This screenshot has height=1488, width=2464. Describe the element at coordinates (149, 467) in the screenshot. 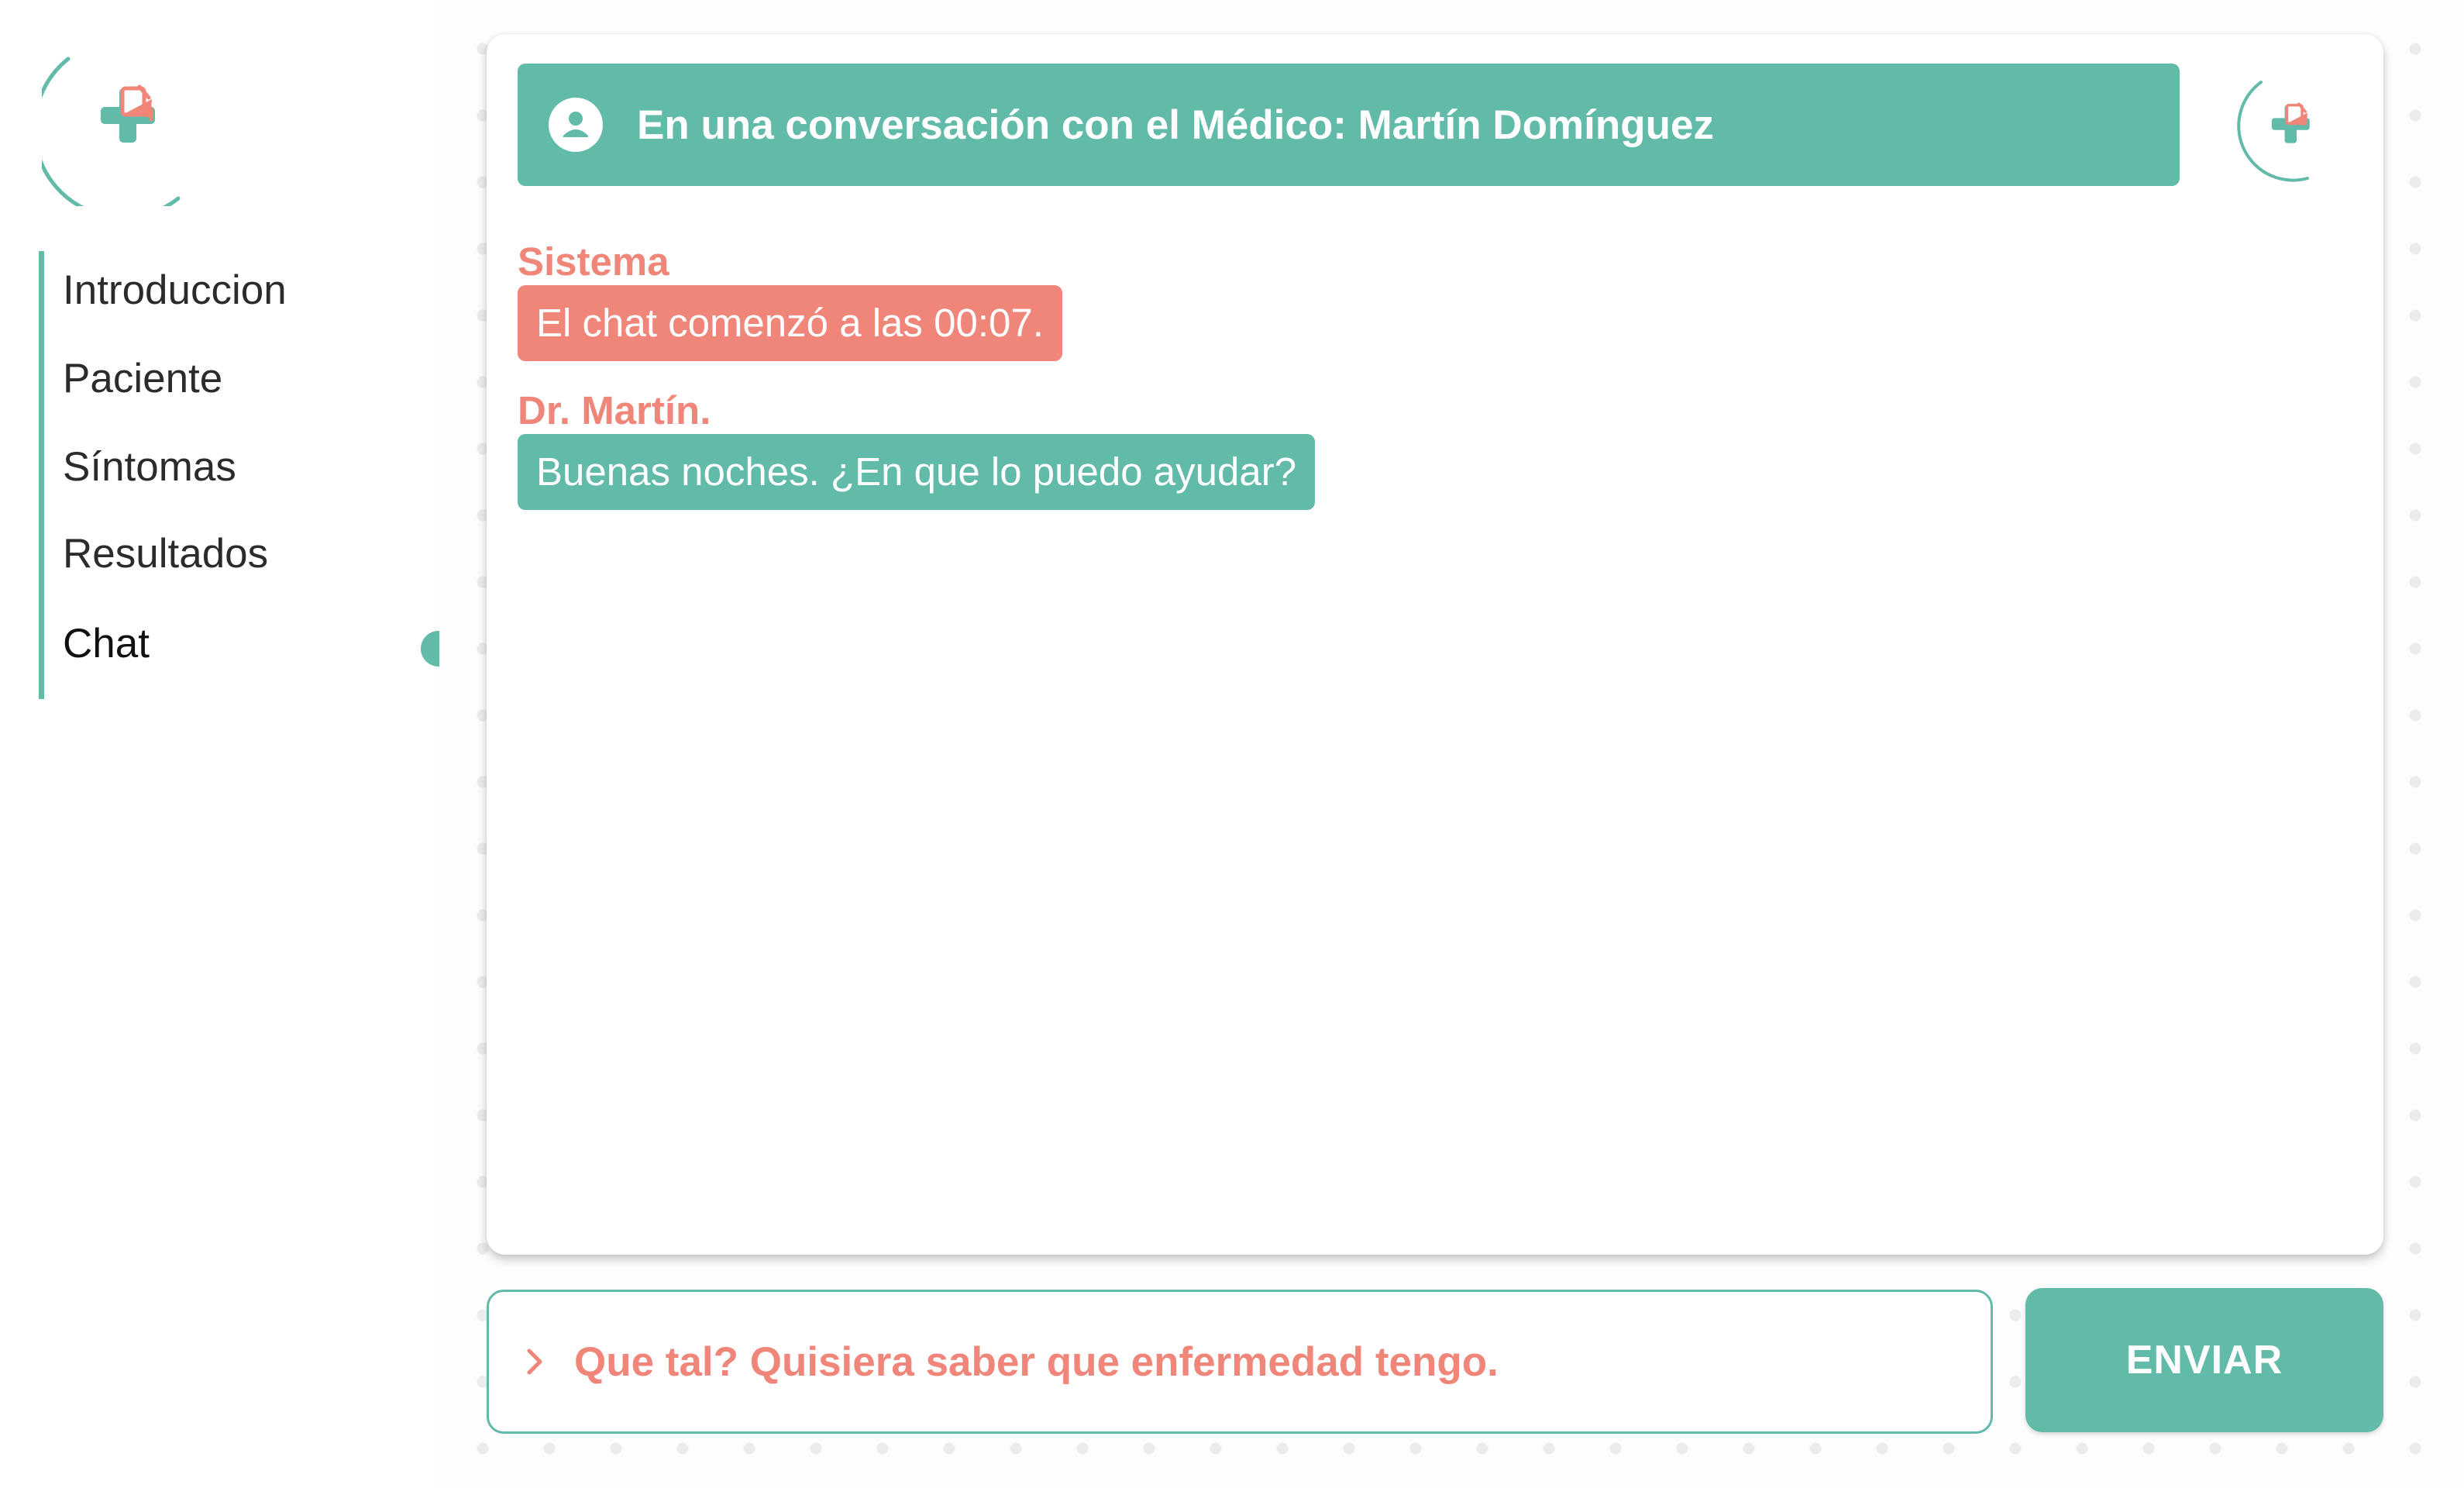

I see `sidebar-item-sintomas: Síntomas` at that location.